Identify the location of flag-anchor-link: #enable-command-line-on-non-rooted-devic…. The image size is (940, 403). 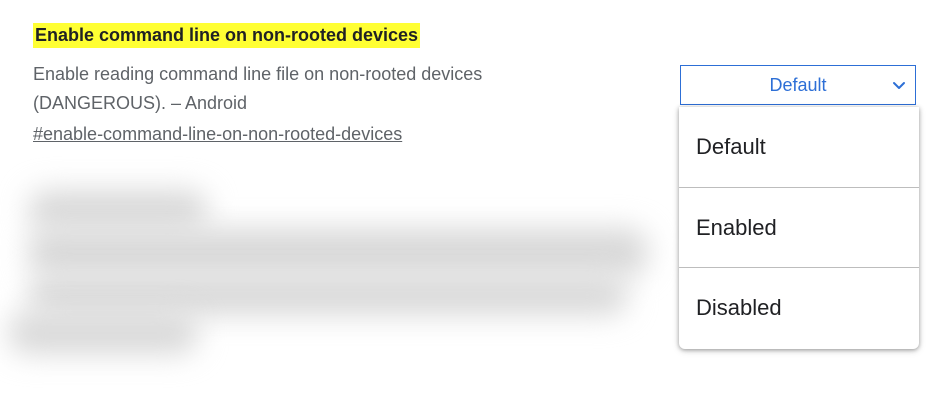
(217, 134).